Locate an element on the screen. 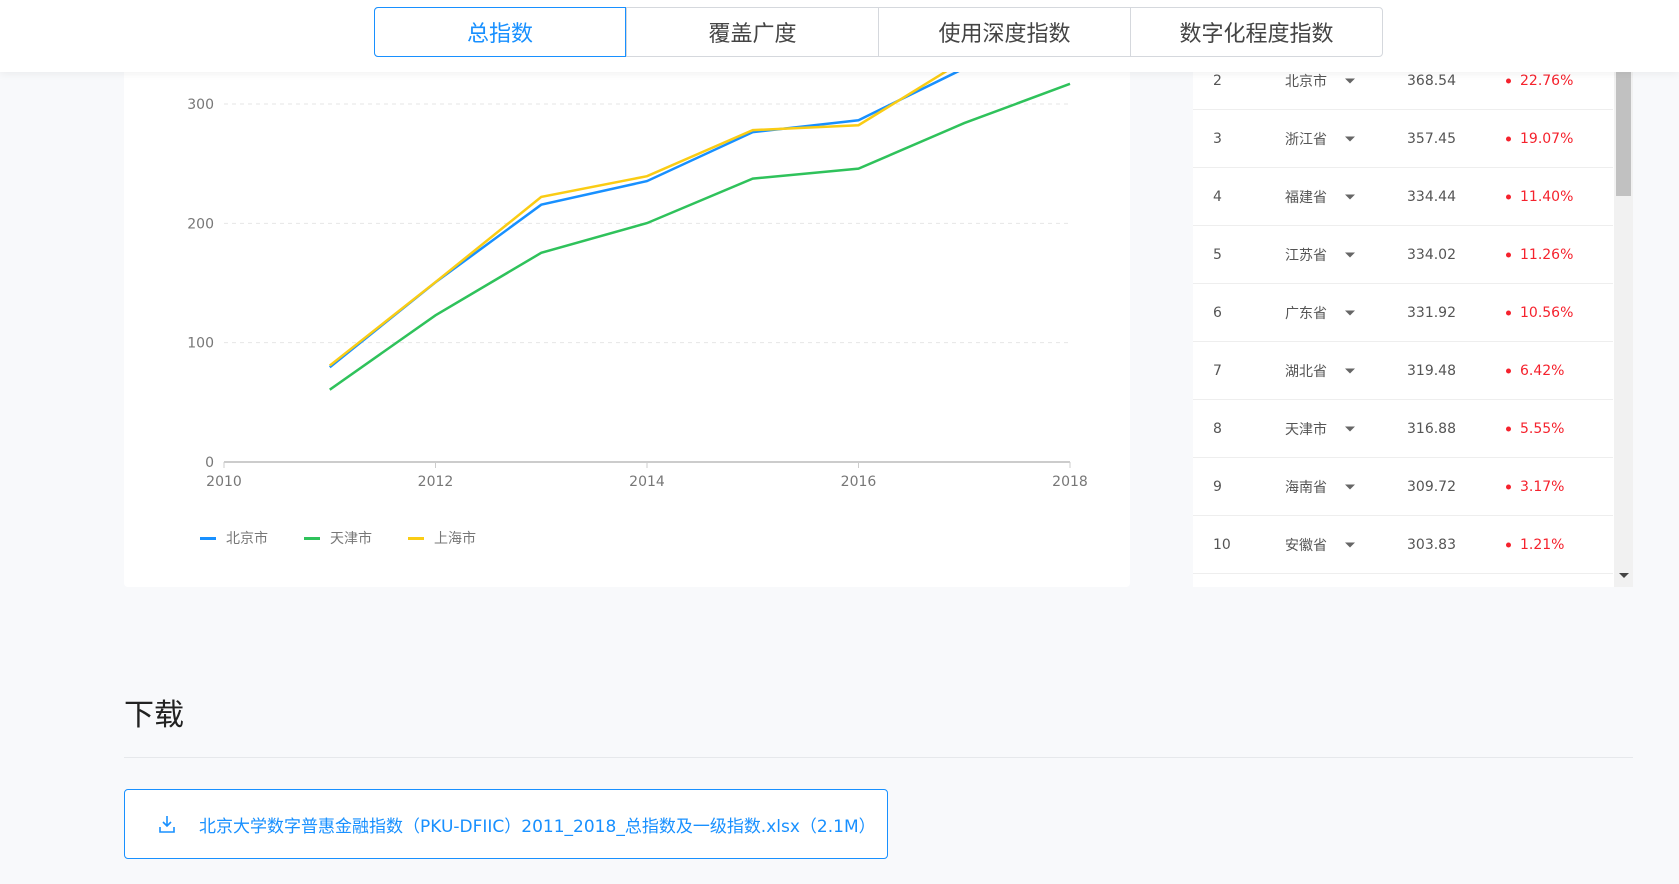 The image size is (1679, 884). index-tabs: 总指数 覆盖广度 使用深度指数 数字化程度指数 is located at coordinates (878, 32).